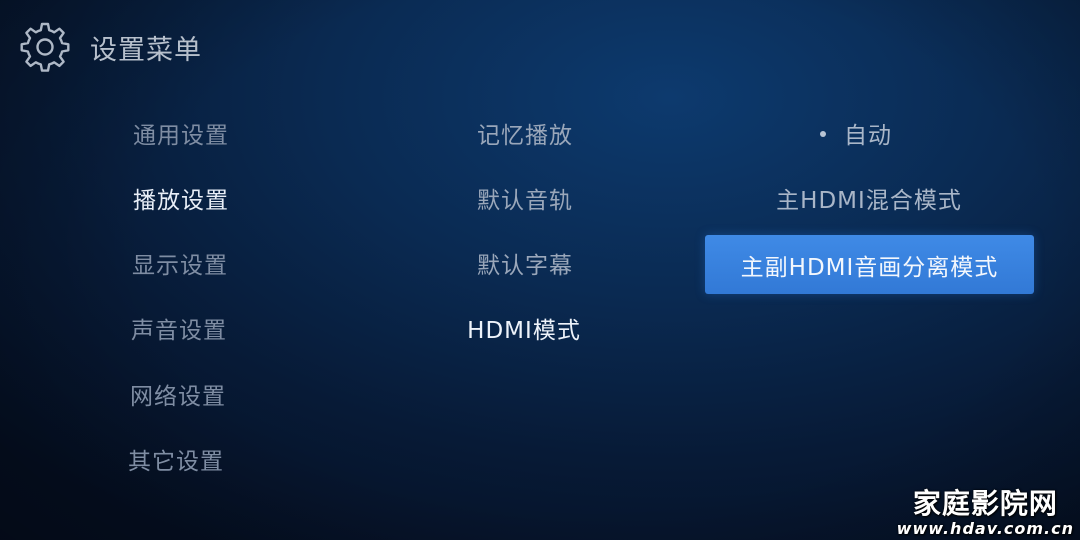 The image size is (1080, 540). I want to click on hdmi-mode-item-auto: 自动, so click(856, 136).